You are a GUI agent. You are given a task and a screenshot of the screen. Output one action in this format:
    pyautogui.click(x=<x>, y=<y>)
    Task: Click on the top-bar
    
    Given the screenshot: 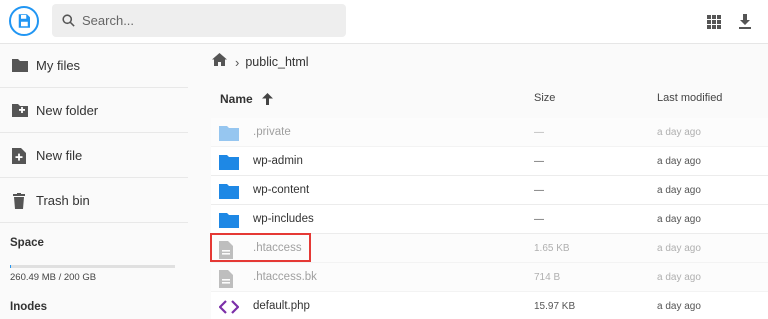 What is the action you would take?
    pyautogui.click(x=384, y=22)
    